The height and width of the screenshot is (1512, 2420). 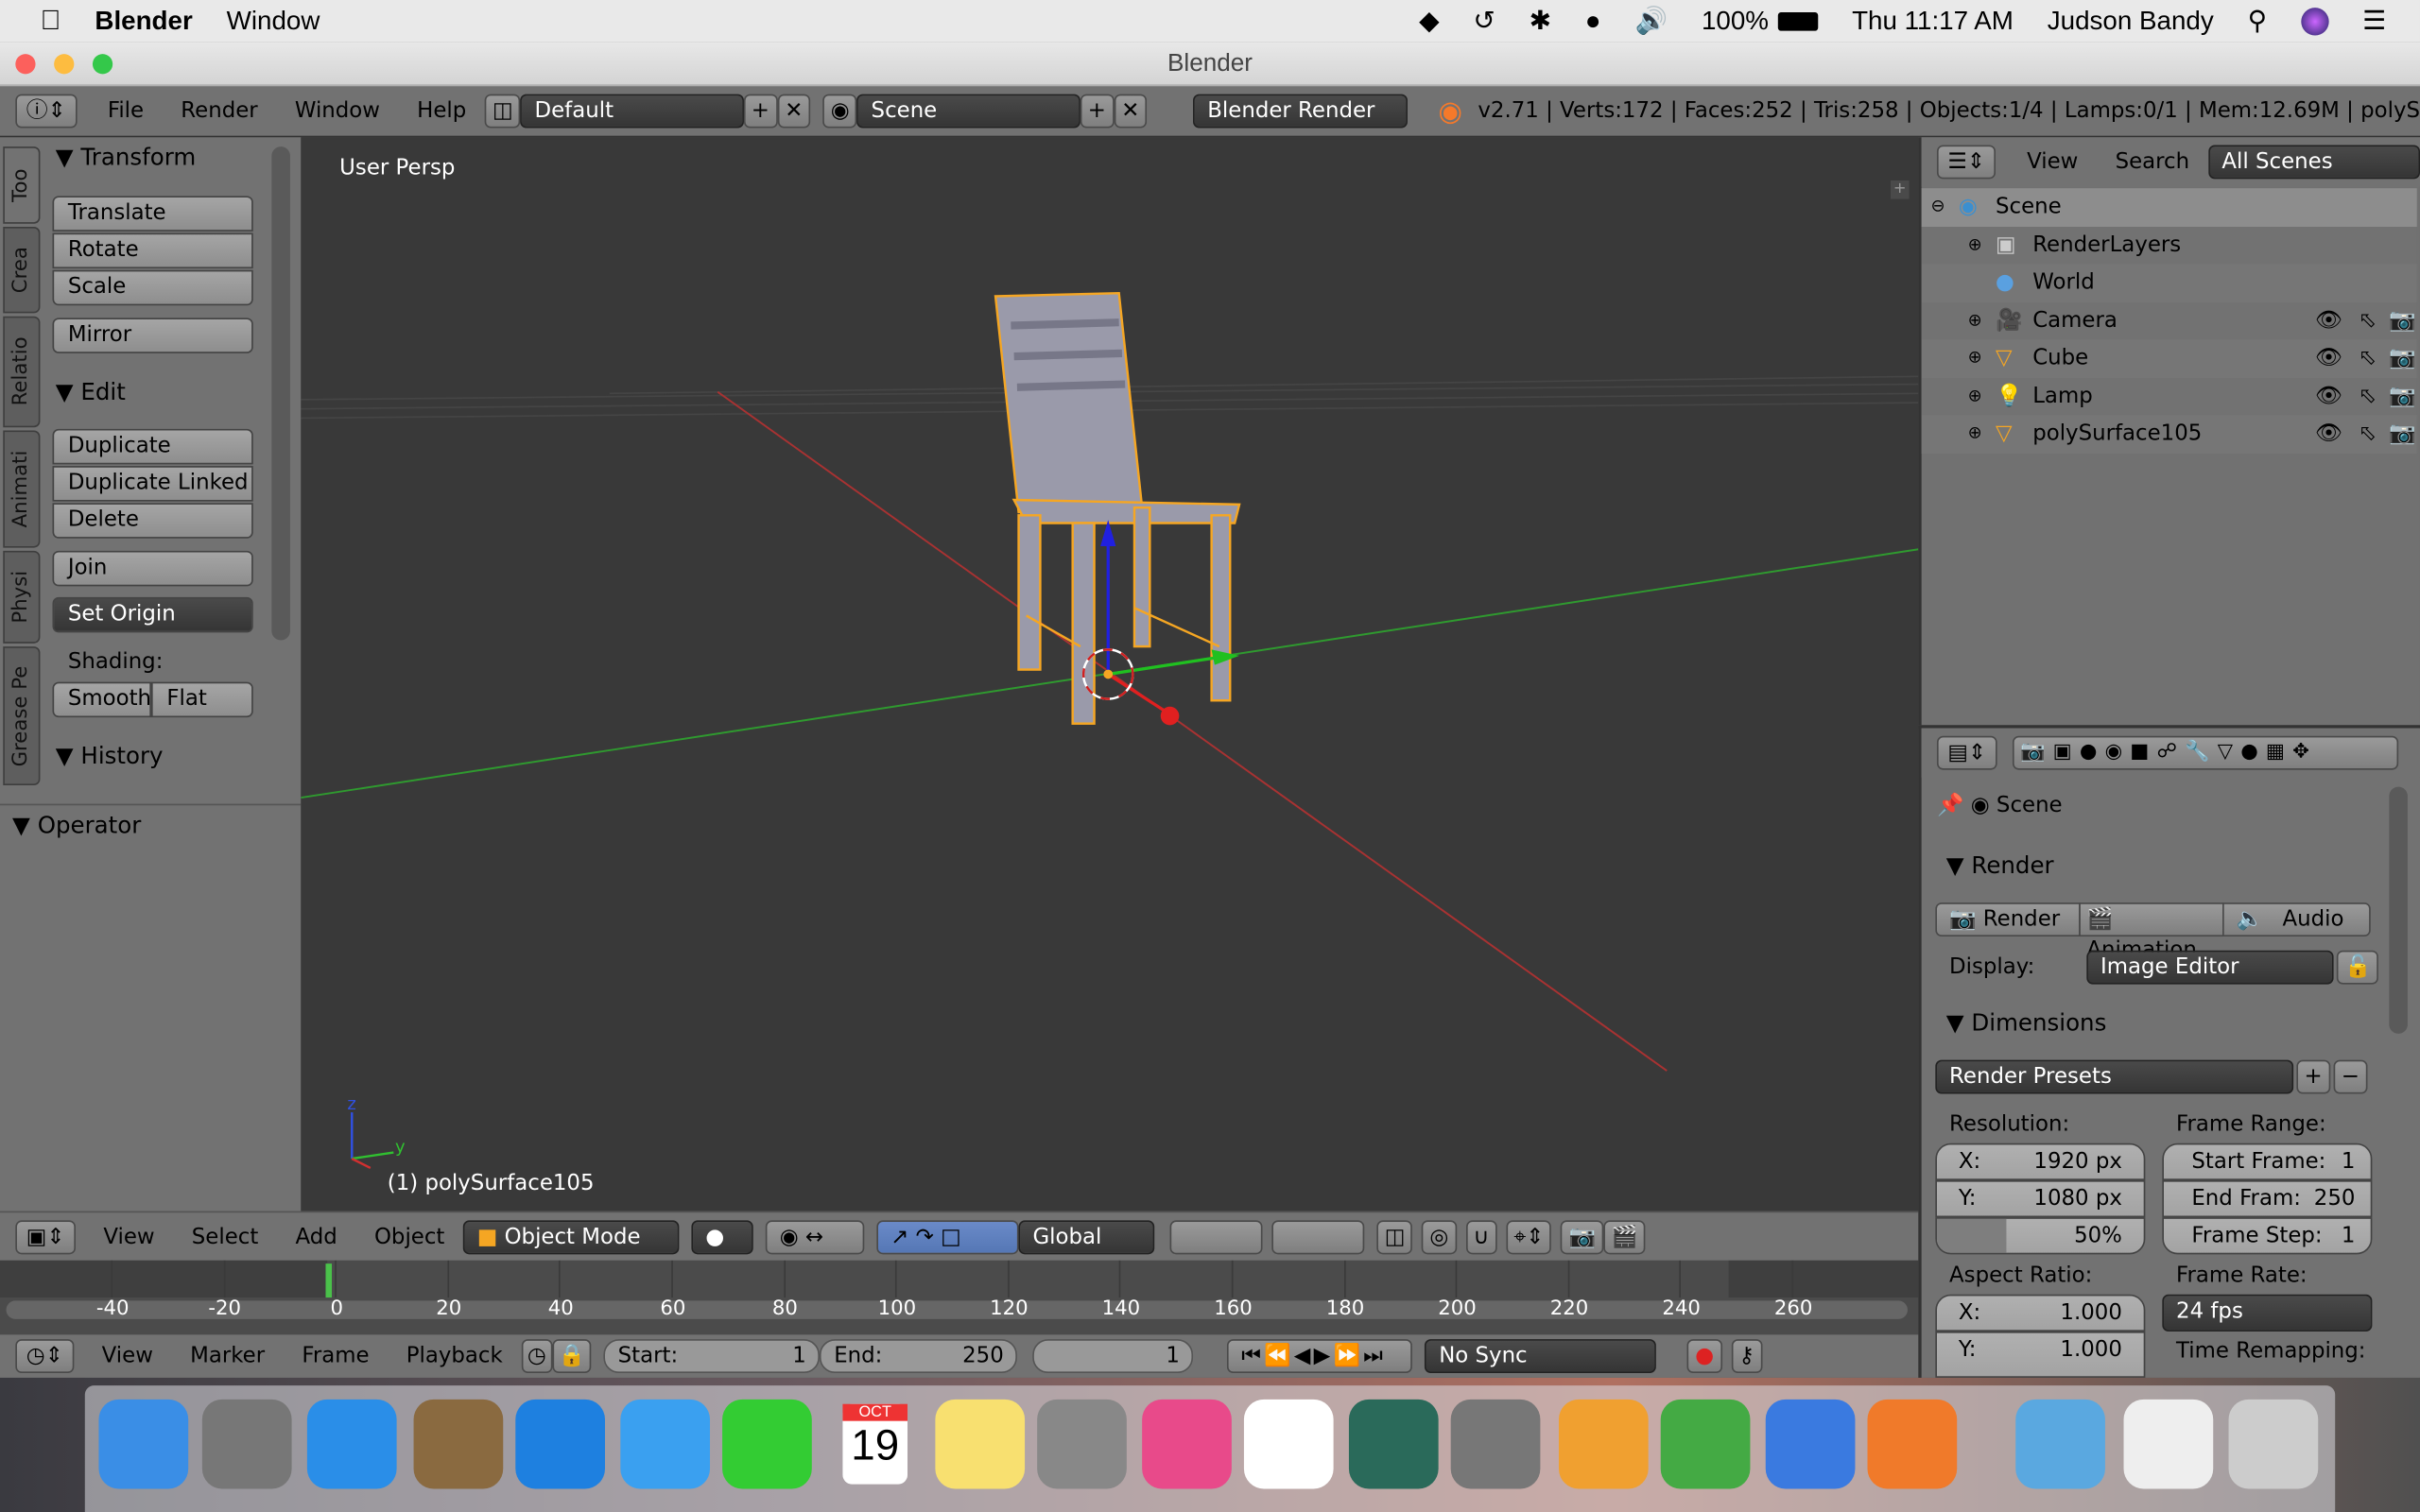 I want to click on dock-app-launchpad, so click(x=247, y=1444).